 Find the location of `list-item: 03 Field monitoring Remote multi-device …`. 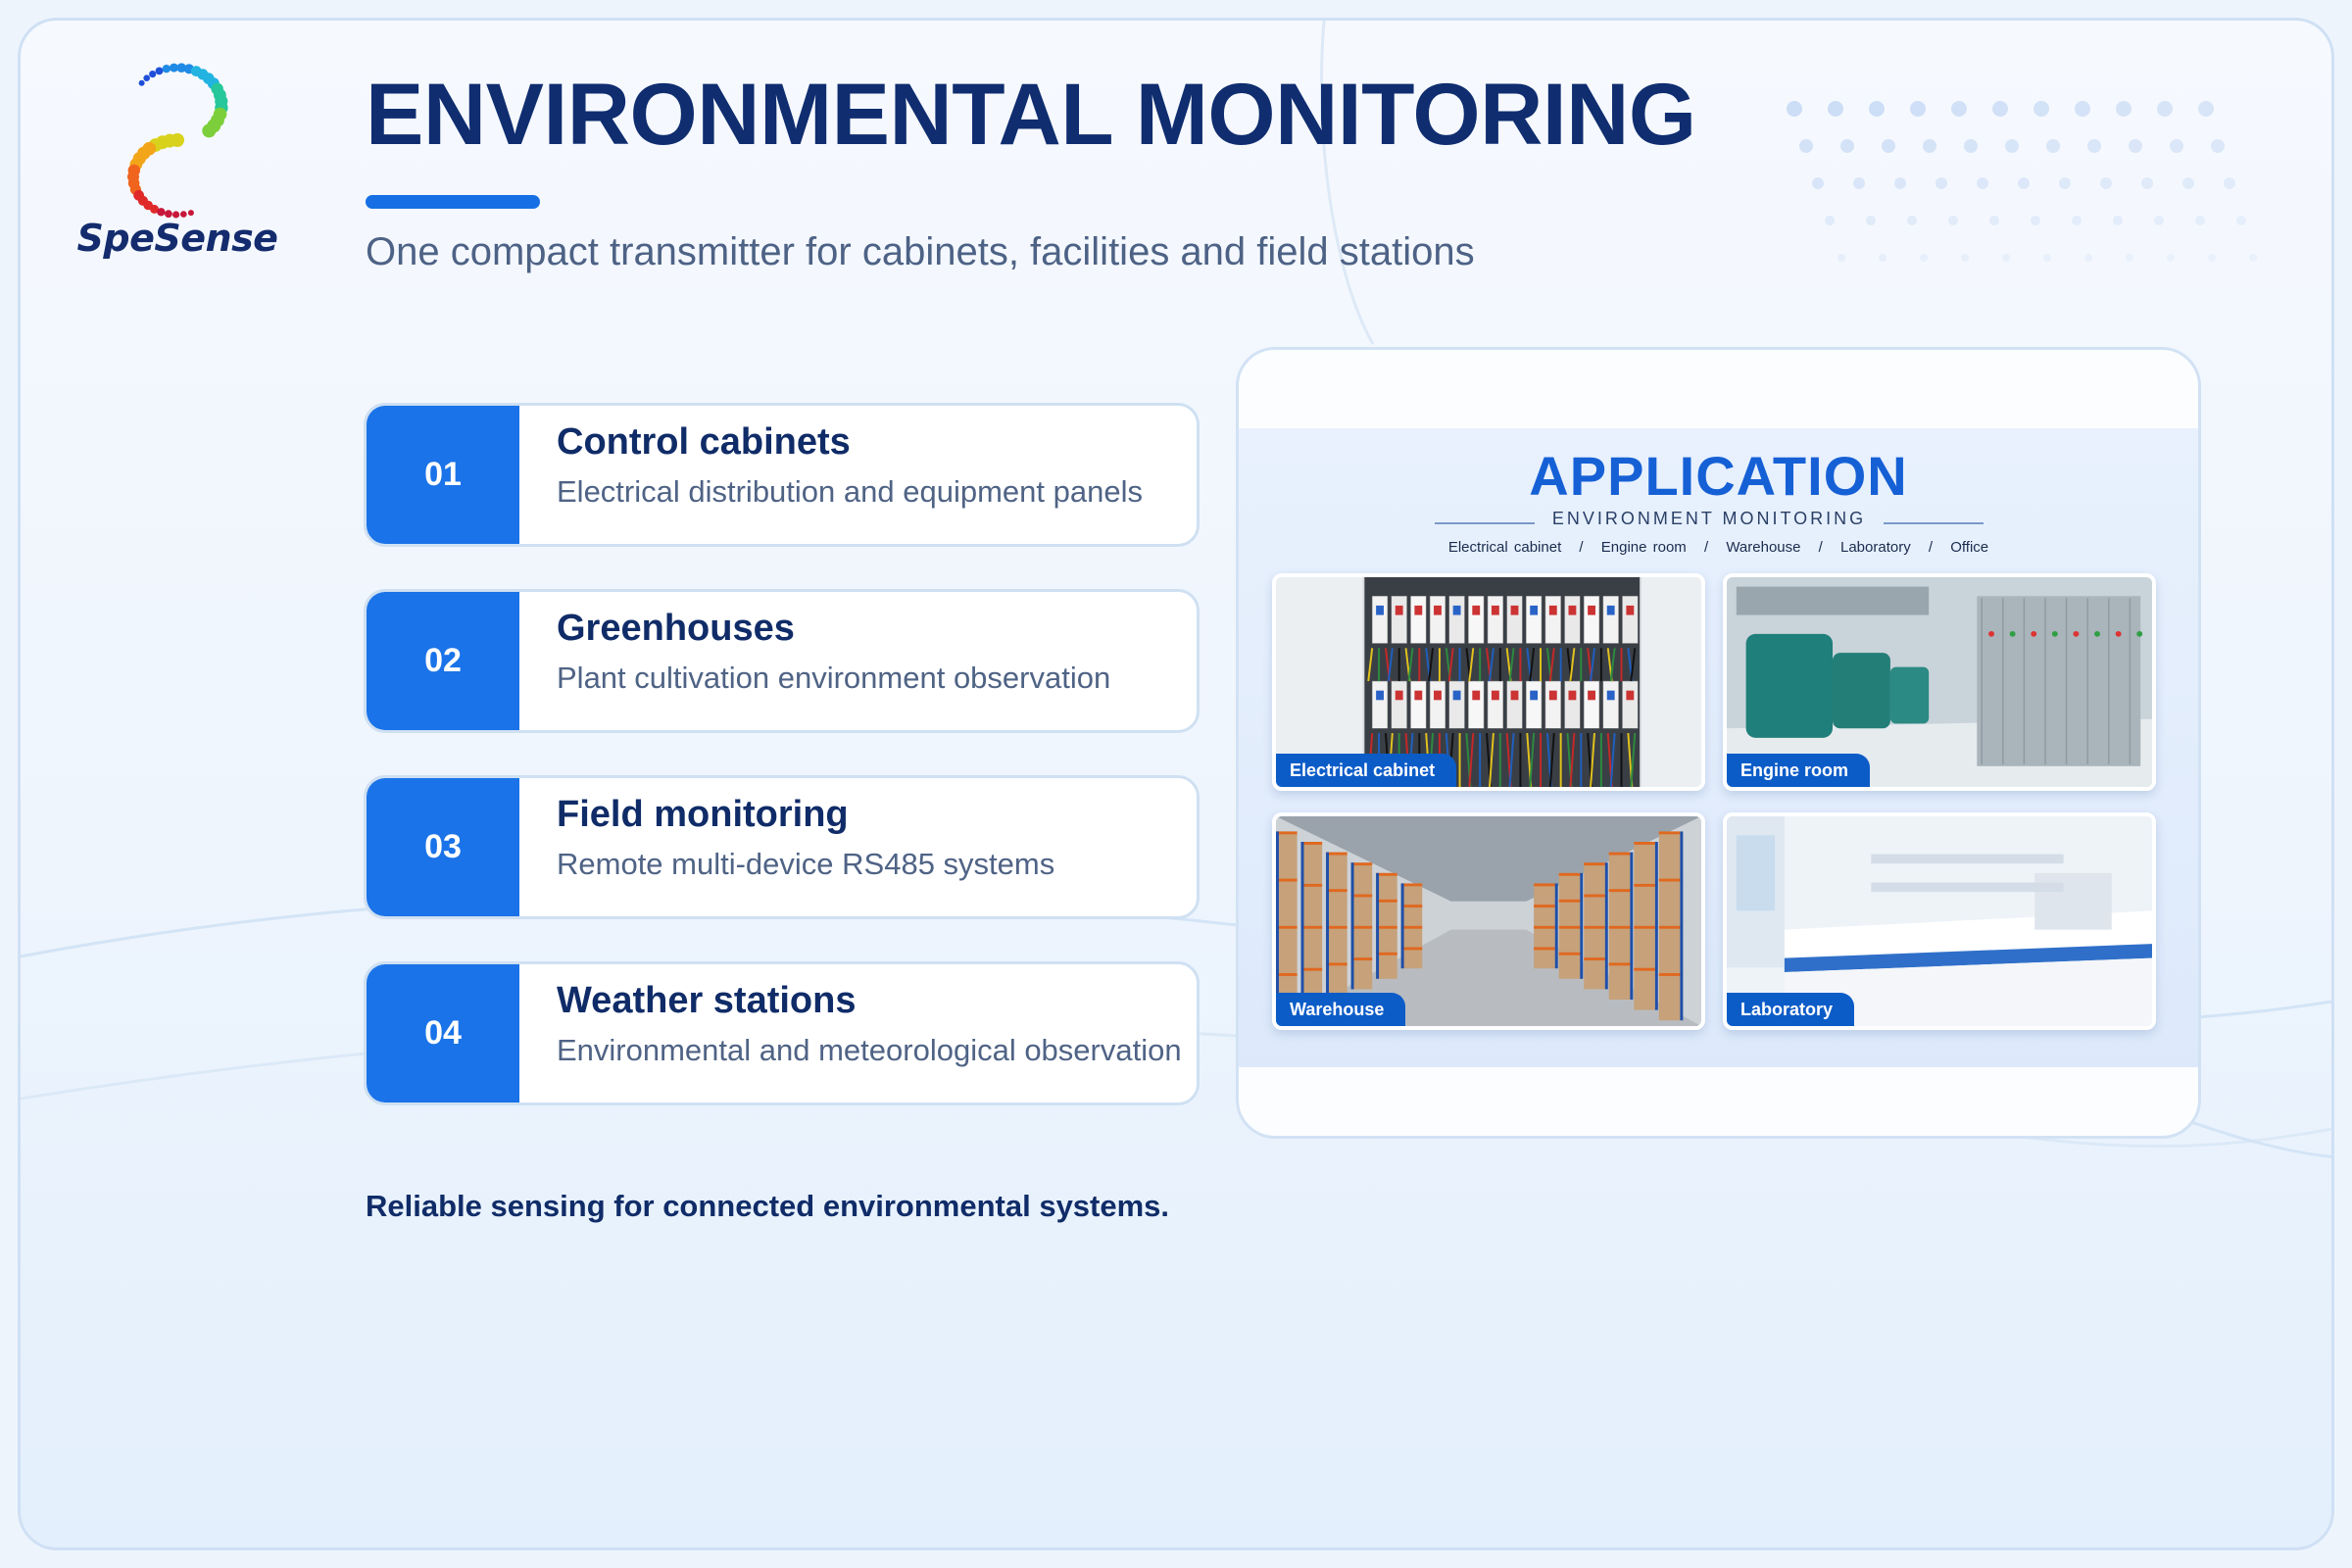

list-item: 03 Field monitoring Remote multi-device … is located at coordinates (782, 847).